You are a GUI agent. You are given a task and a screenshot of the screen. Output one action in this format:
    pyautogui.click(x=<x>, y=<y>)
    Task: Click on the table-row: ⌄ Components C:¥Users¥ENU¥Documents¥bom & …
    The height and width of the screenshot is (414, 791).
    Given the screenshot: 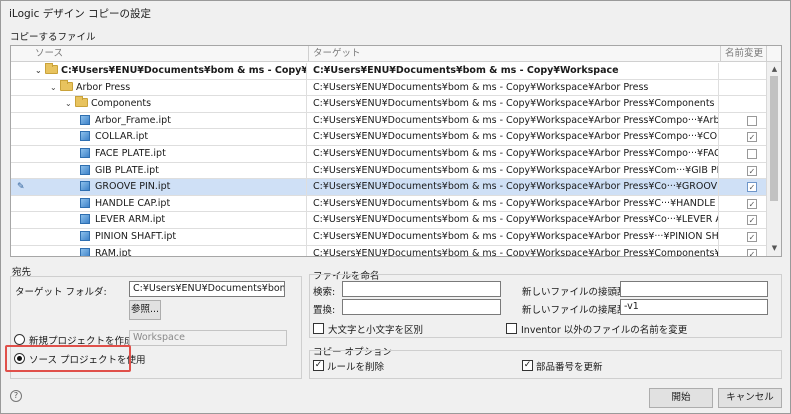 What is the action you would take?
    pyautogui.click(x=389, y=104)
    